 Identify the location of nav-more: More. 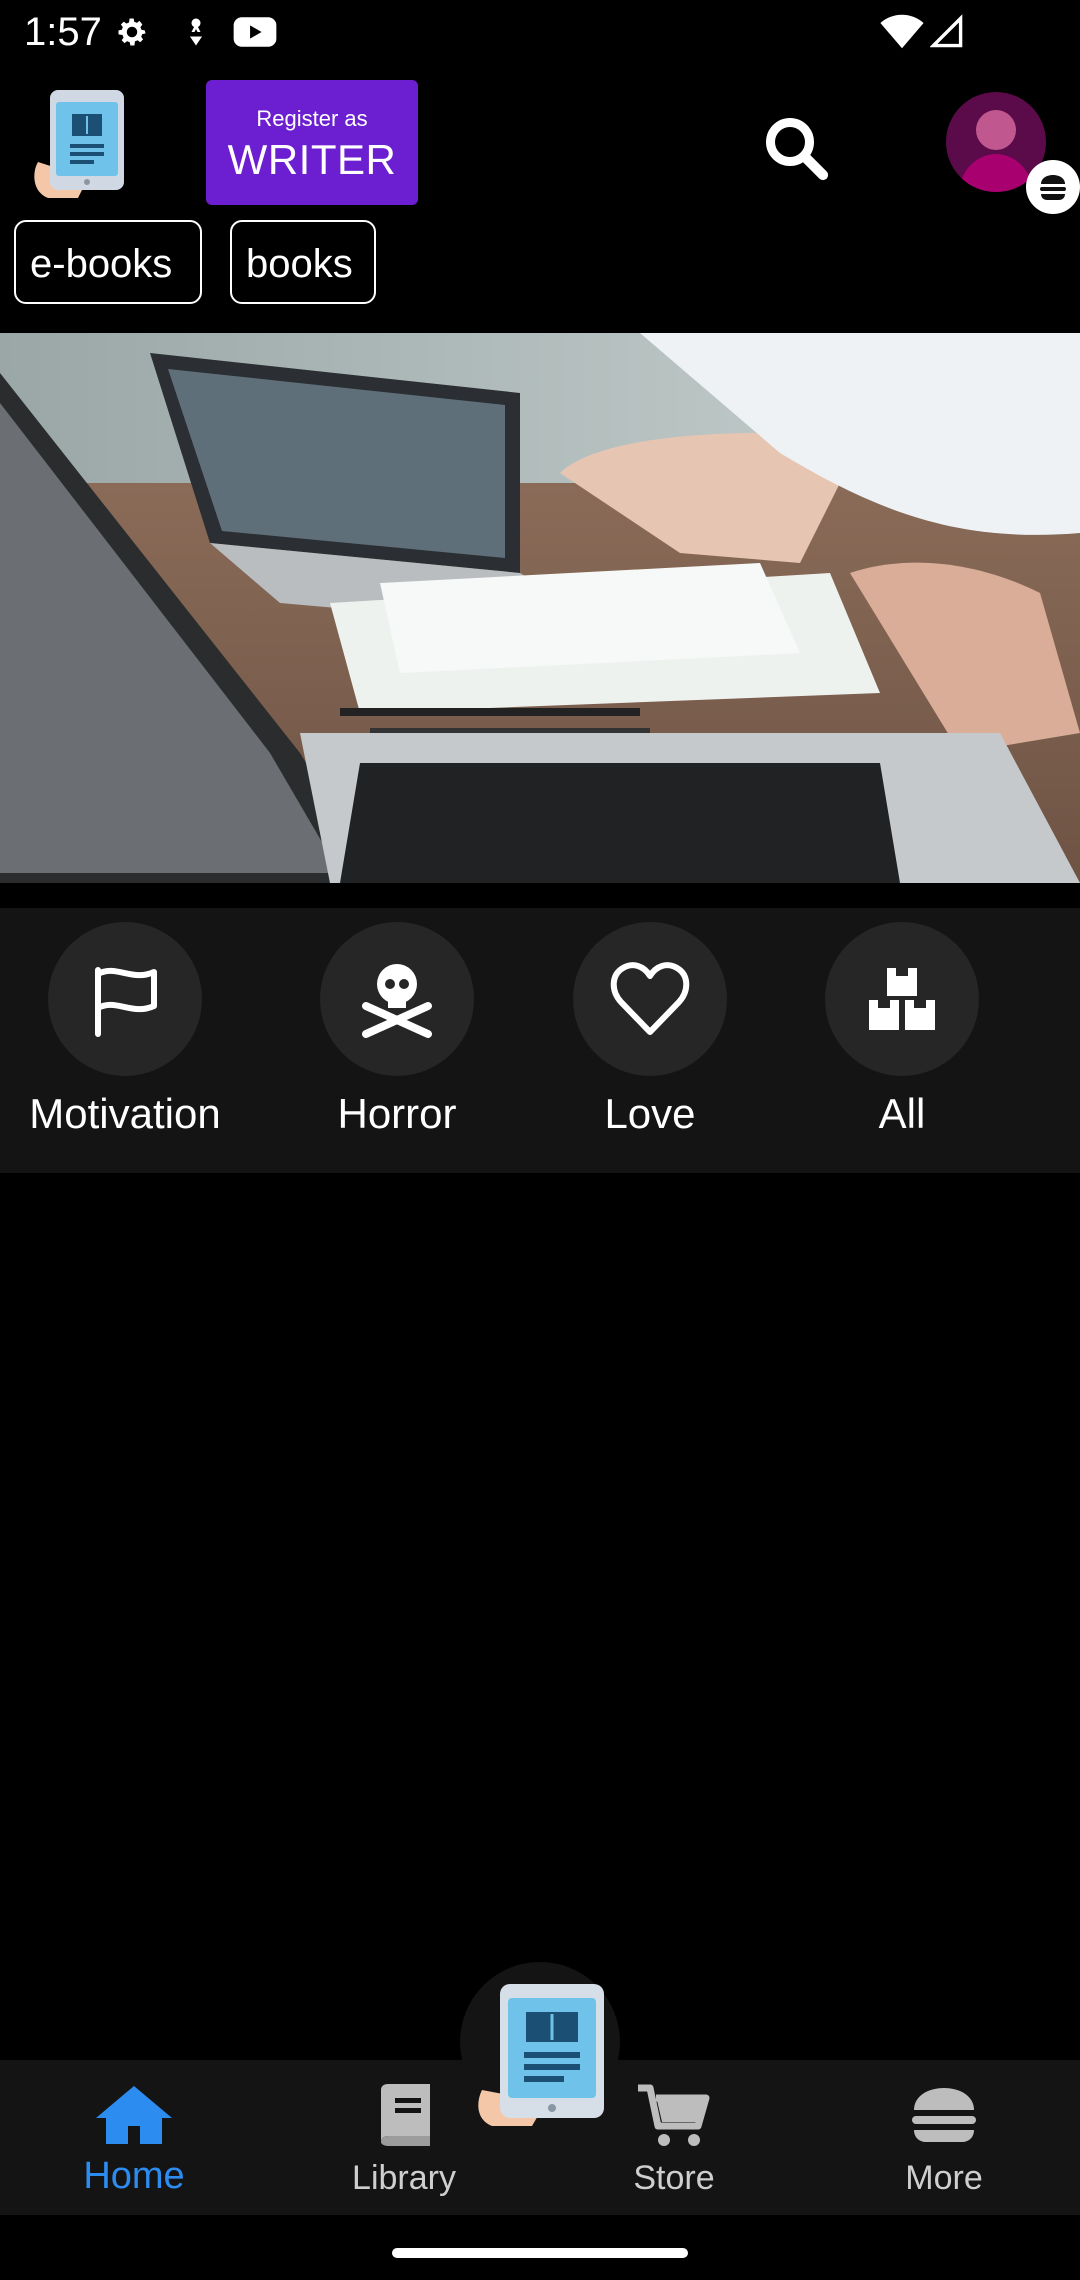
(944, 2140).